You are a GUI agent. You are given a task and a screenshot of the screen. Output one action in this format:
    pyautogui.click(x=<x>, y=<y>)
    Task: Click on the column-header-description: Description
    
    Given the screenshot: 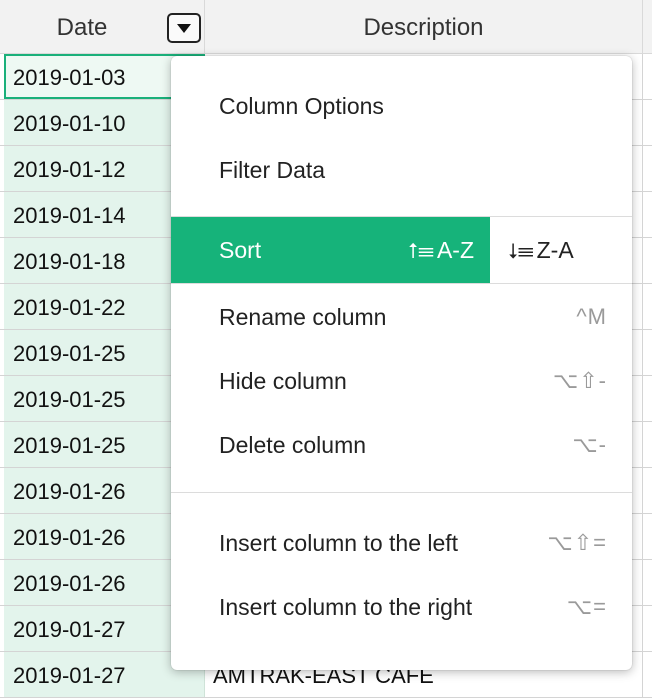 What is the action you would take?
    pyautogui.click(x=424, y=26)
    